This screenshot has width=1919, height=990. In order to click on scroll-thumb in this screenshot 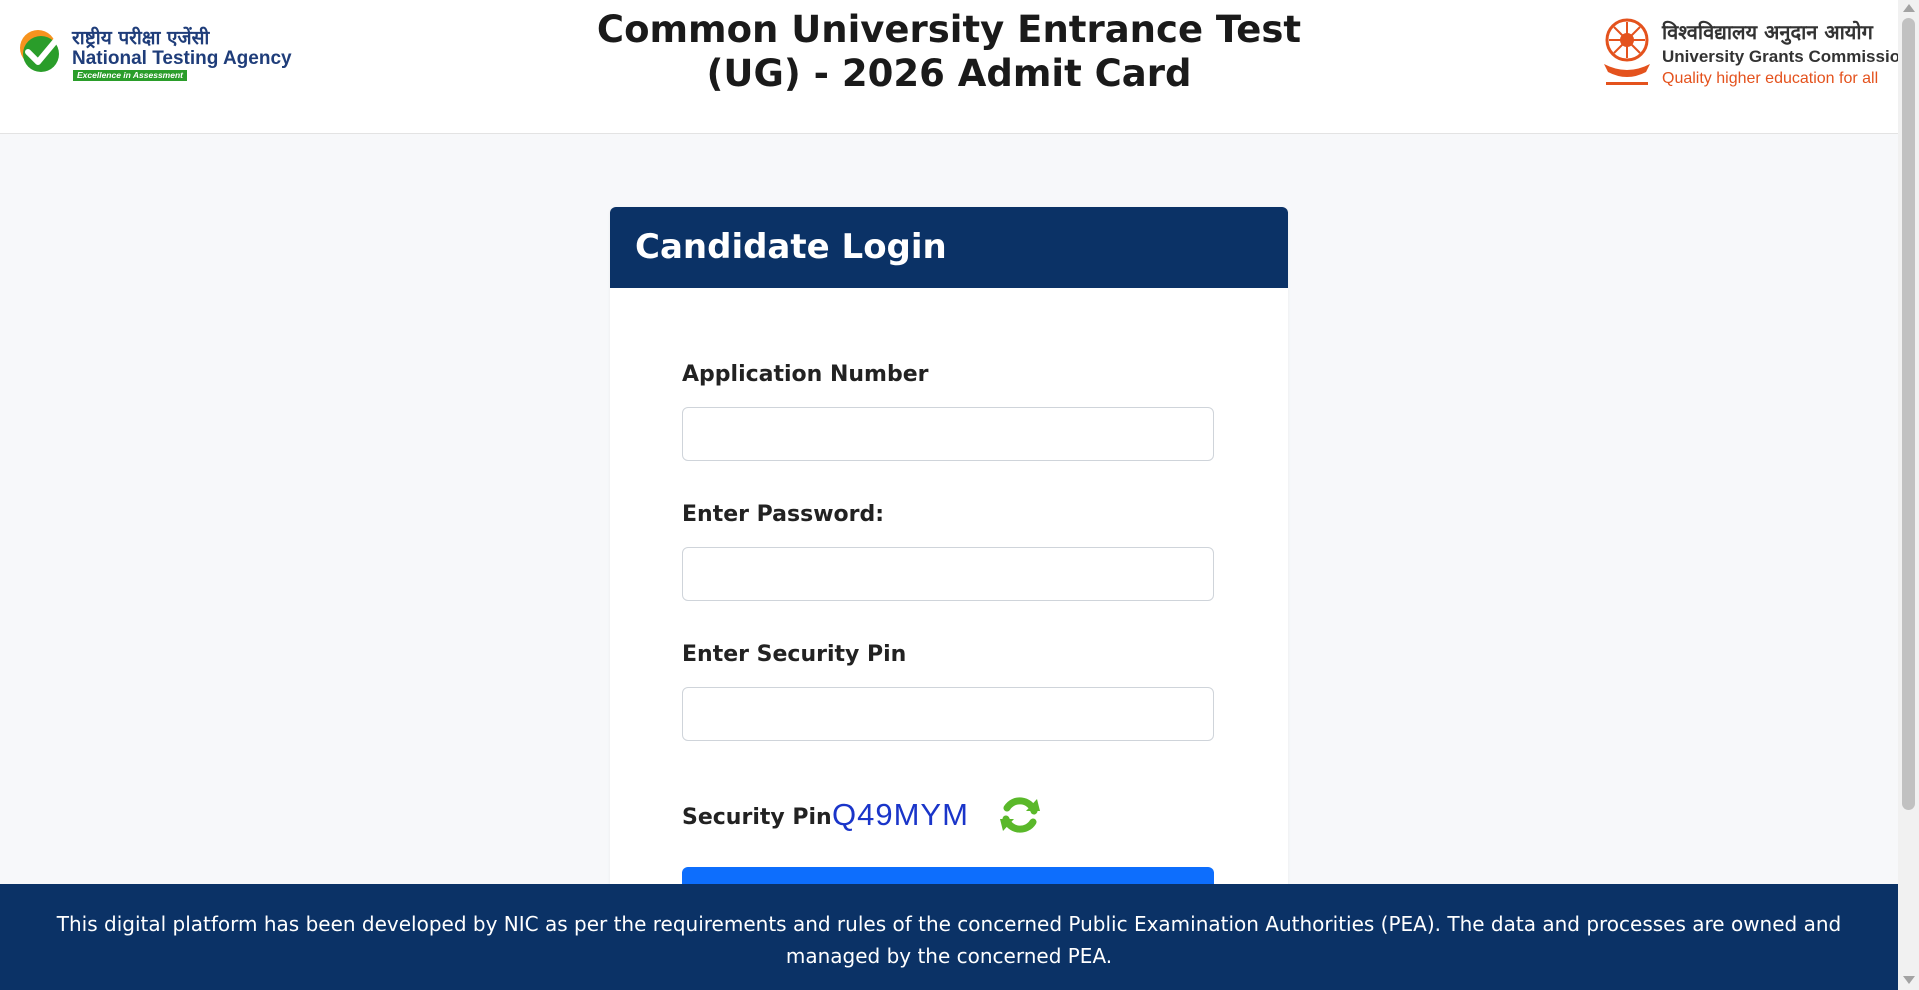, I will do `click(1908, 414)`.